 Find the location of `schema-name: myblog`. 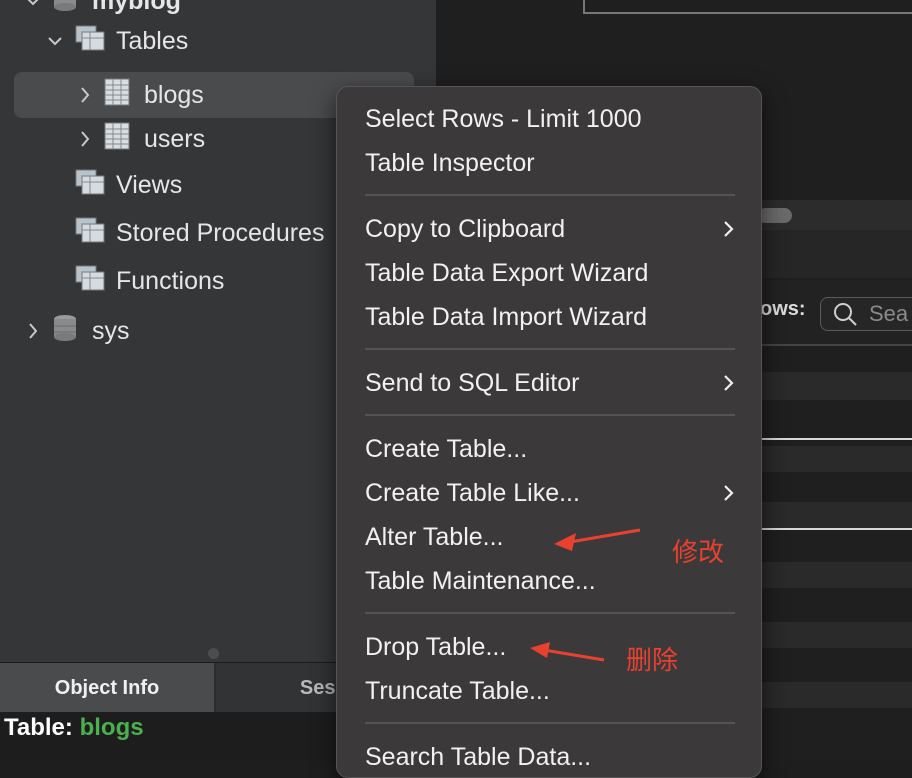

schema-name: myblog is located at coordinates (136, 7).